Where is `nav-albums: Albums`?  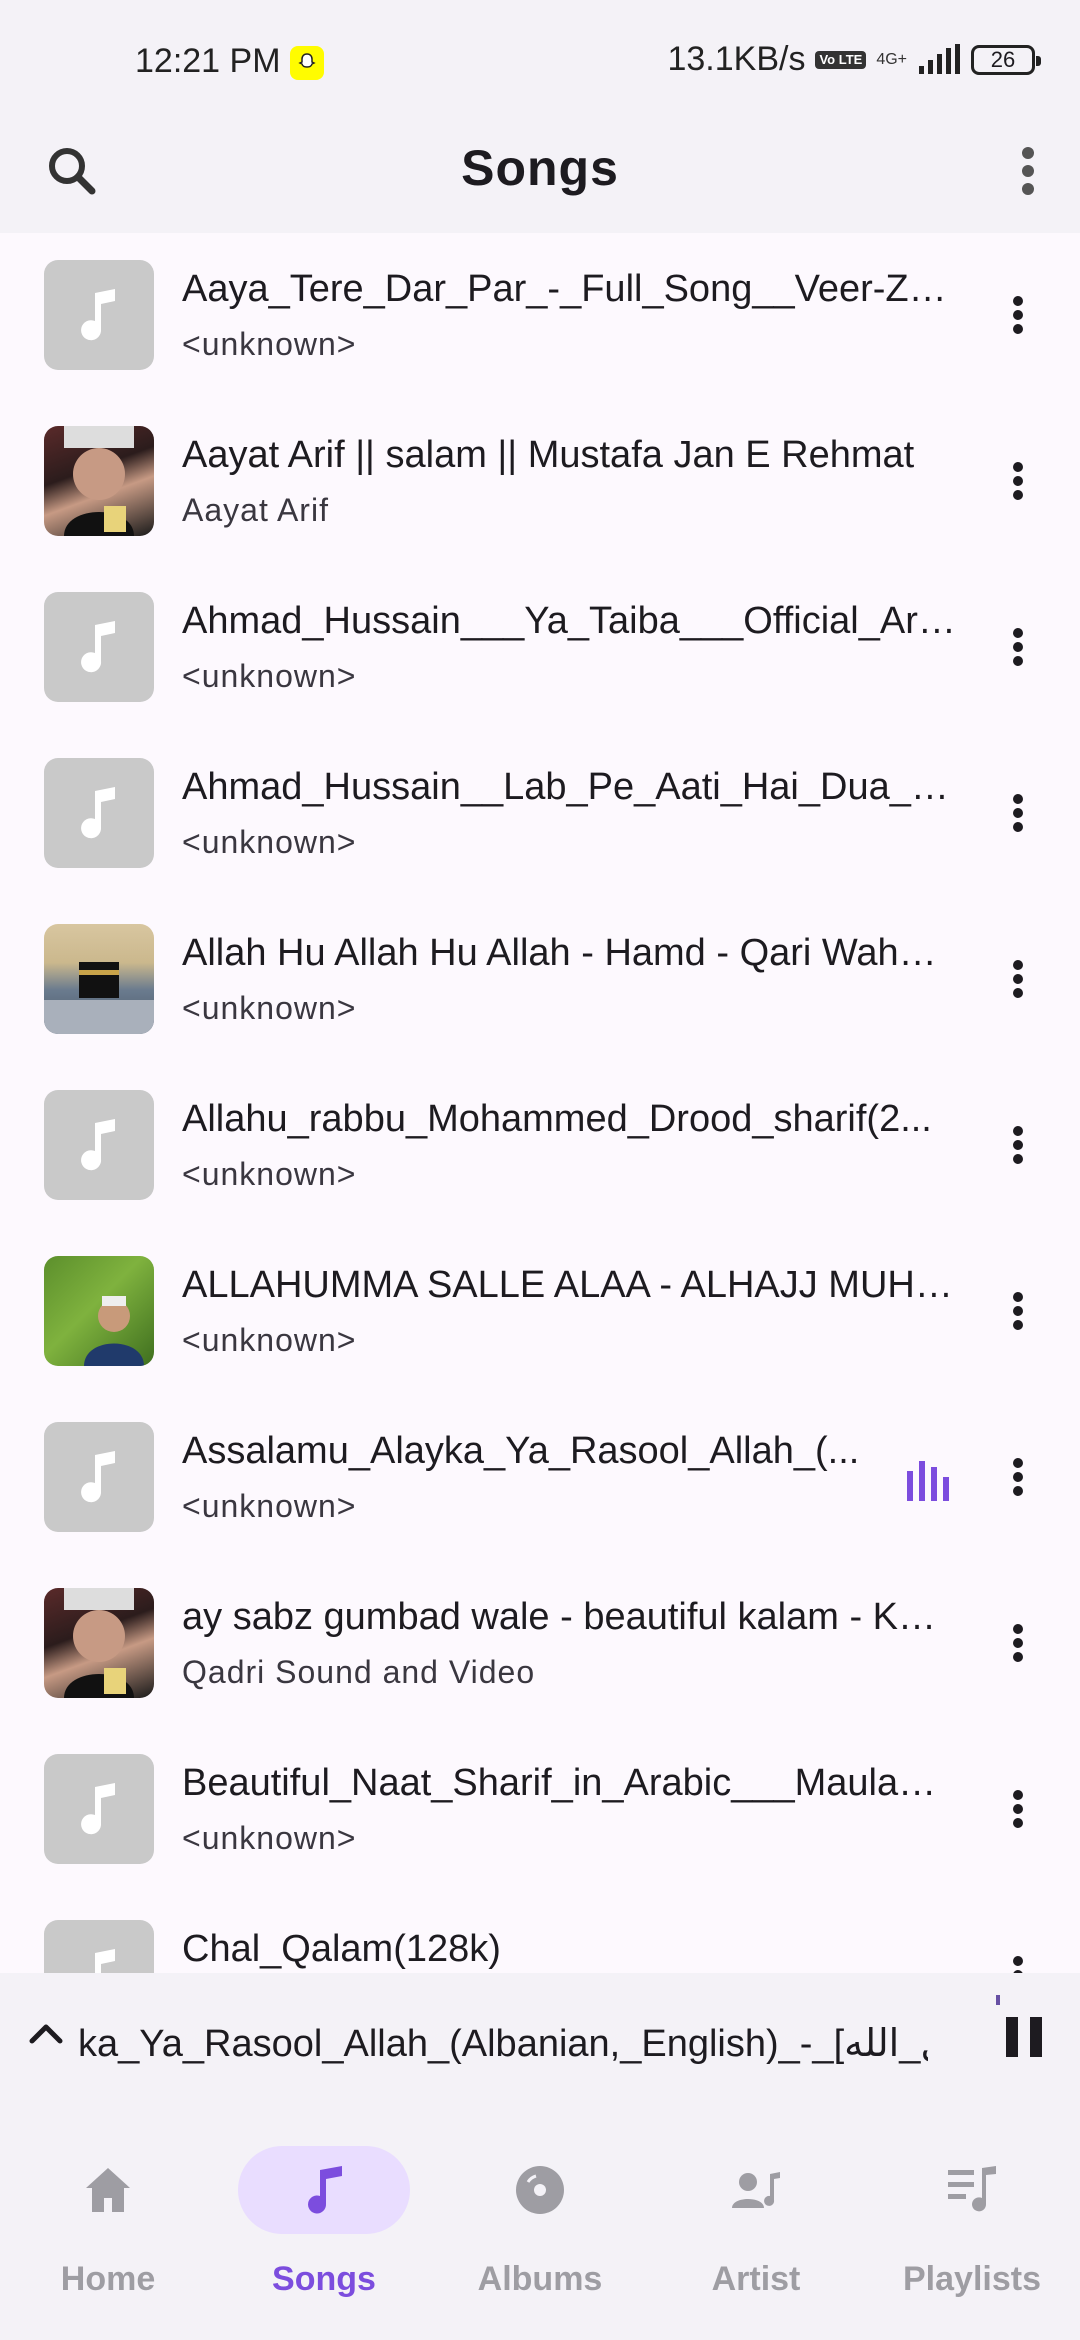
nav-albums: Albums is located at coordinates (540, 2226).